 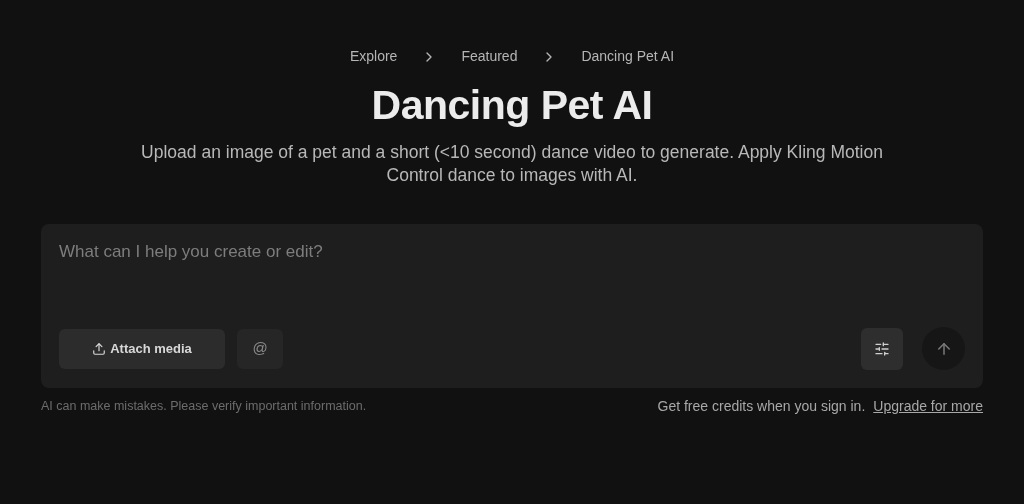 What do you see at coordinates (260, 348) in the screenshot?
I see `mention-button: @` at bounding box center [260, 348].